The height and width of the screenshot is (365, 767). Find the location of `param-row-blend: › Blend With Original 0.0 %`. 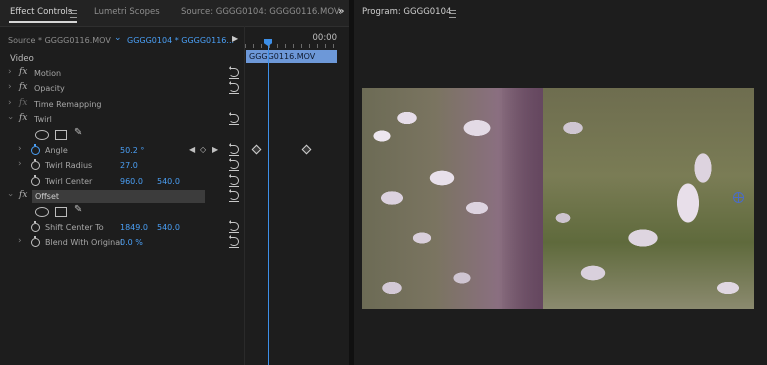

param-row-blend: › Blend With Original 0.0 % is located at coordinates (122, 242).